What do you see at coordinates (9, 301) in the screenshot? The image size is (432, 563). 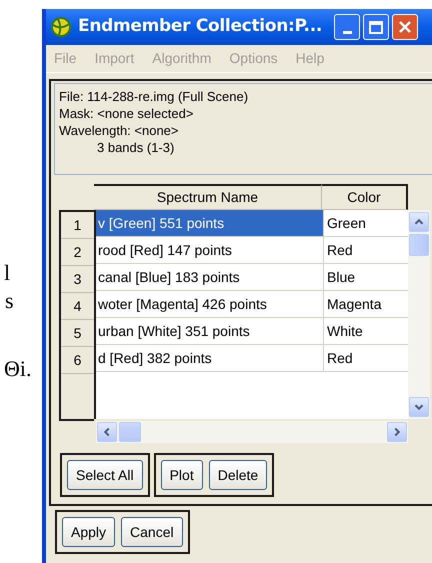 I see `document-text: s` at bounding box center [9, 301].